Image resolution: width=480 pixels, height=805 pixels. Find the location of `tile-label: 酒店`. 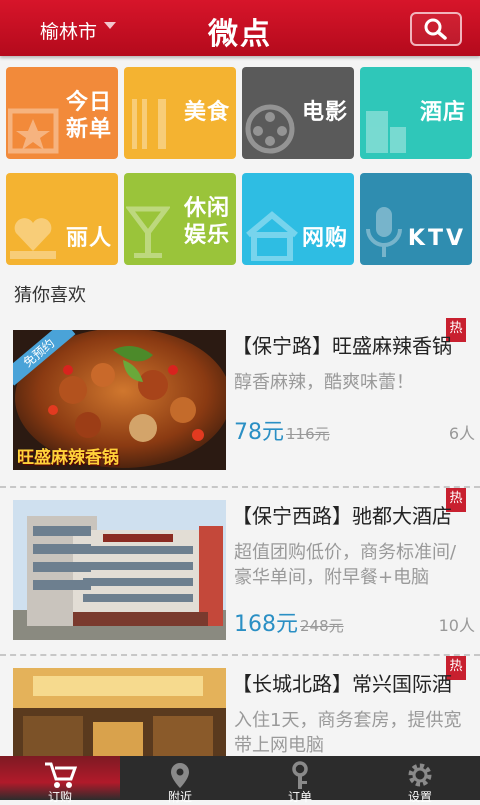

tile-label: 酒店 is located at coordinates (442, 112).